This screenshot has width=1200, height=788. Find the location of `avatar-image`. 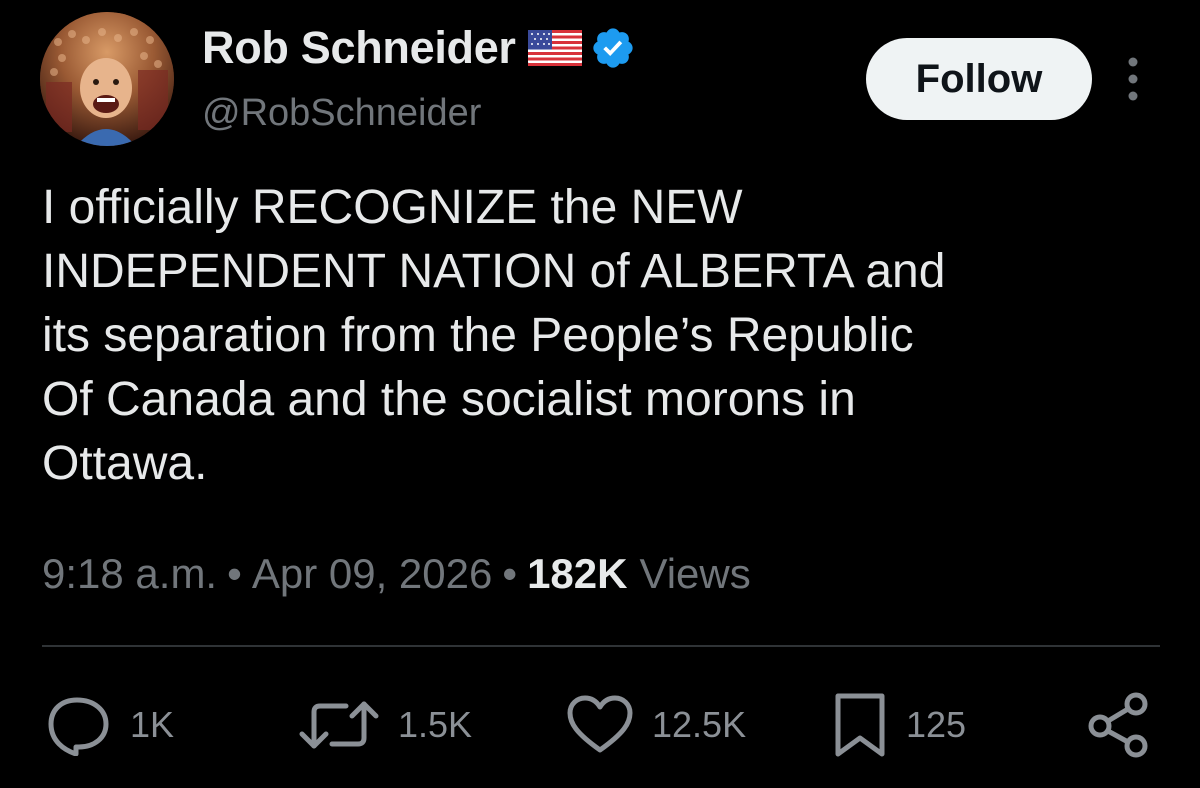

avatar-image is located at coordinates (107, 79).